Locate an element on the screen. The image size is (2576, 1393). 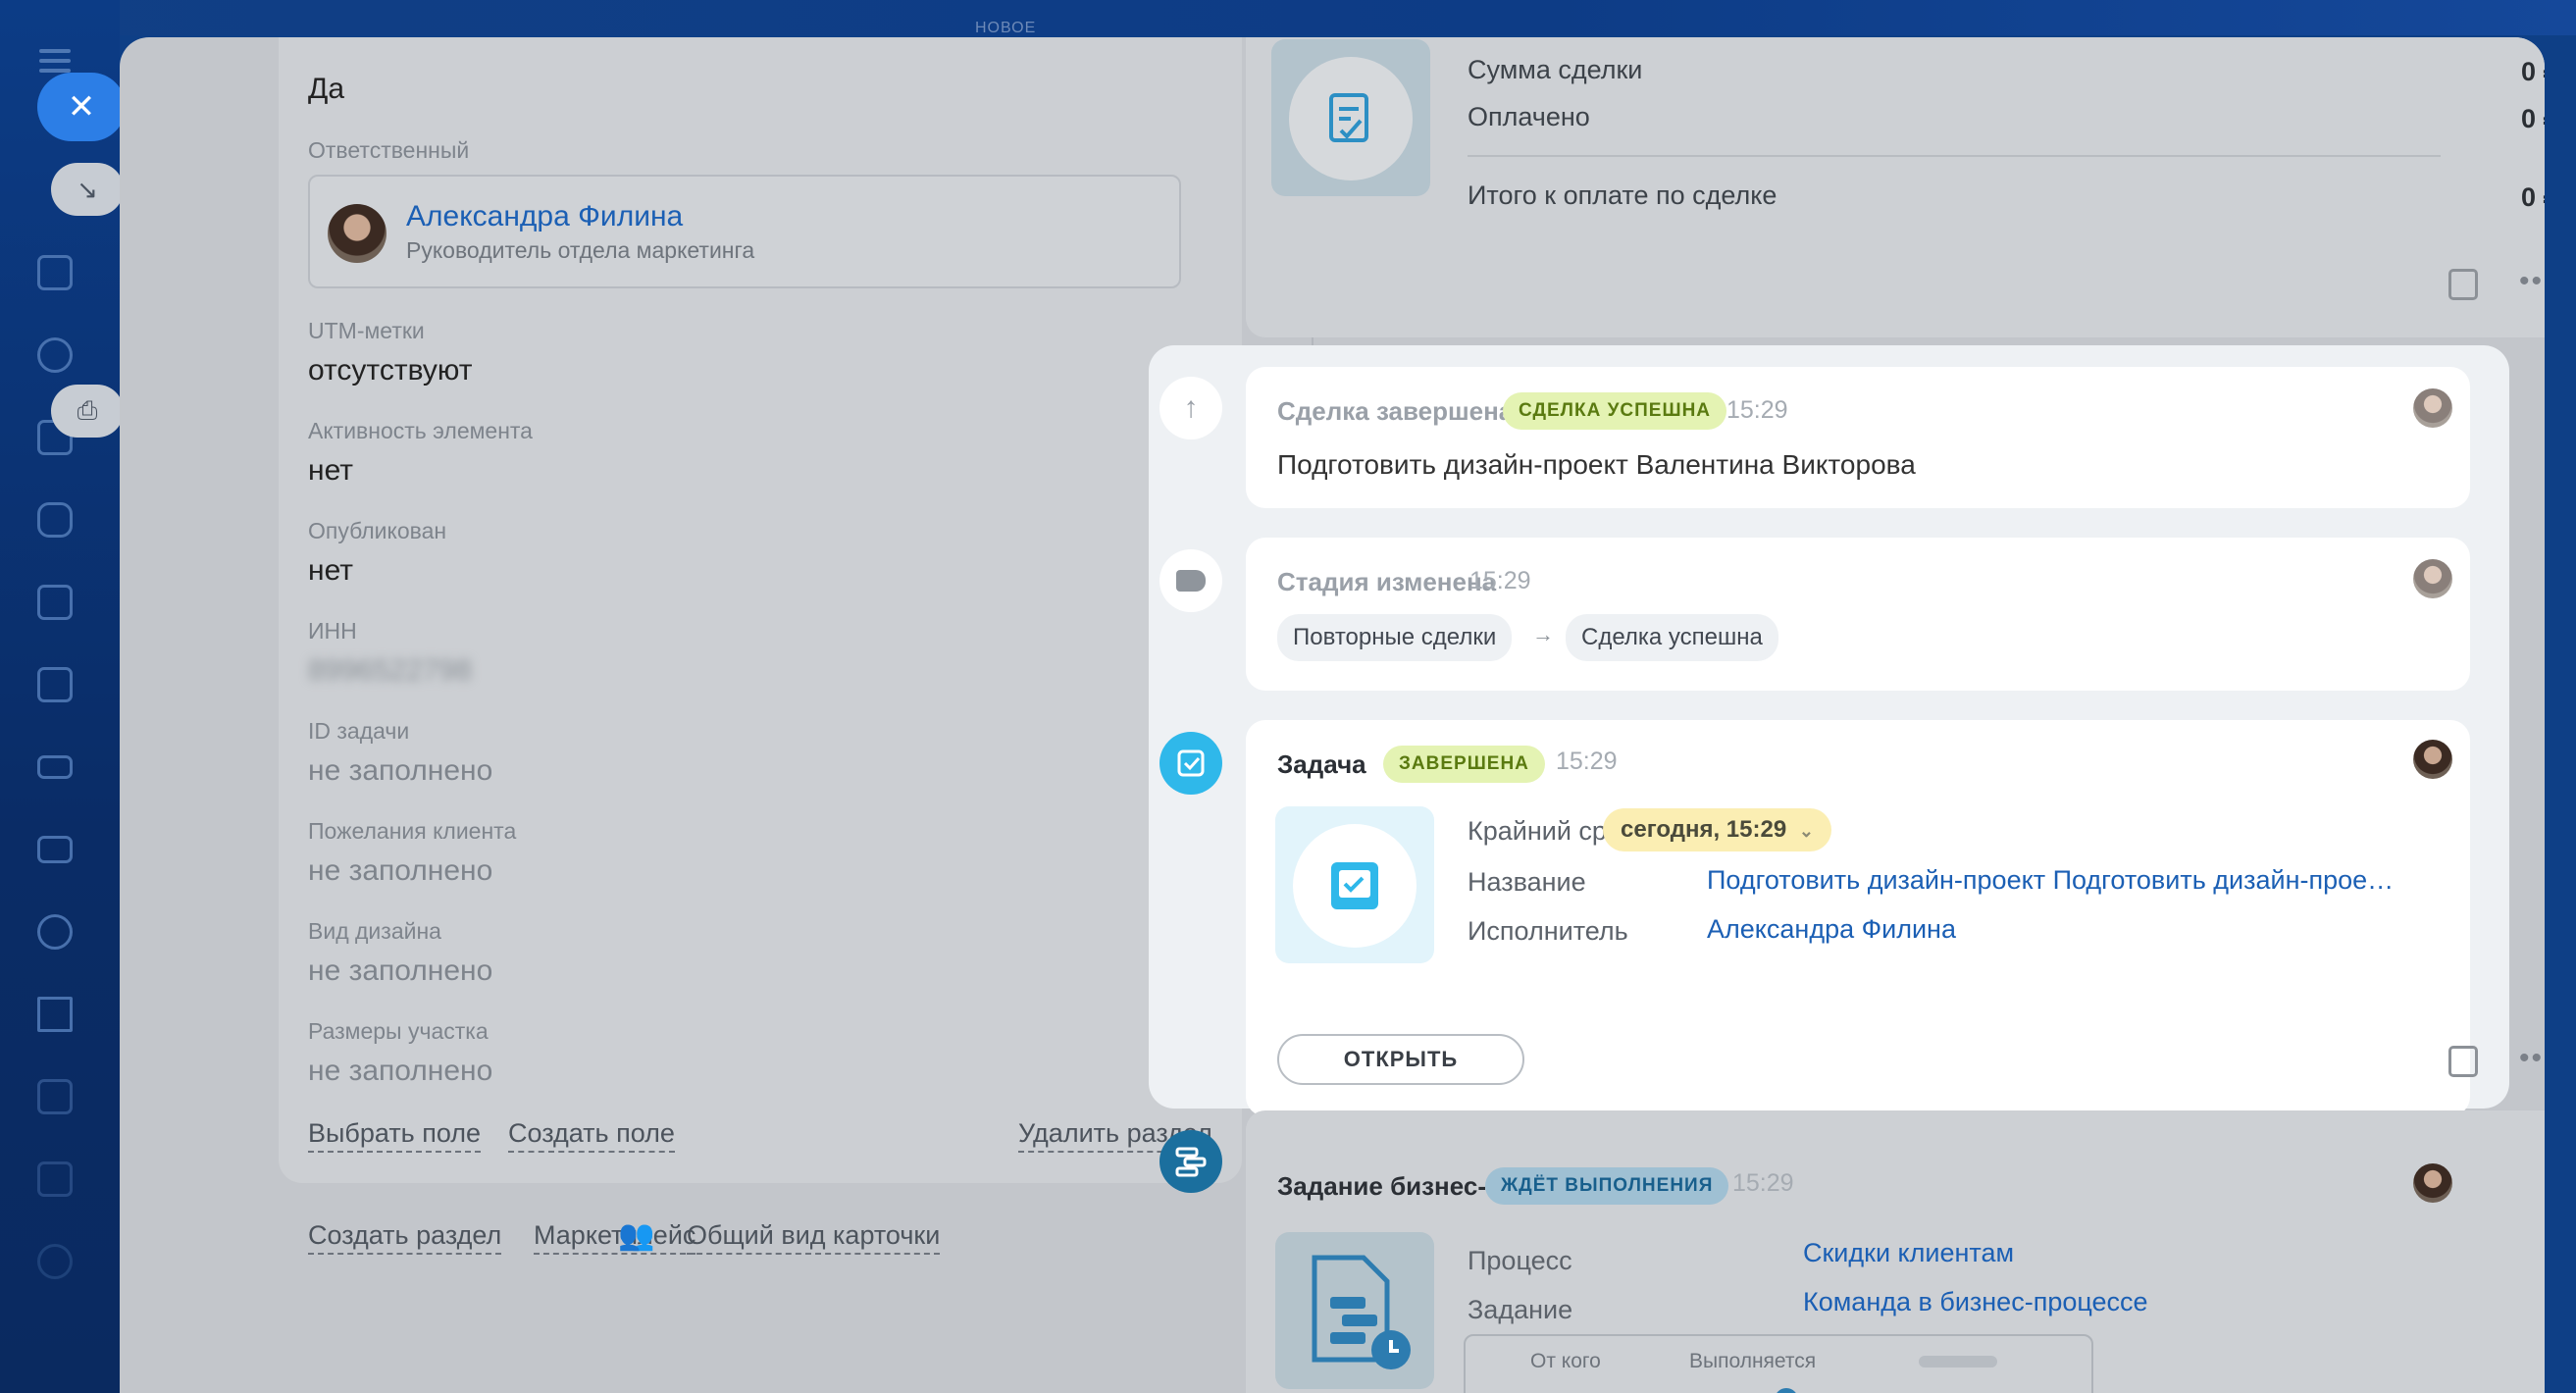
deadline-value: сегодня, 15:29 is located at coordinates (1704, 829).